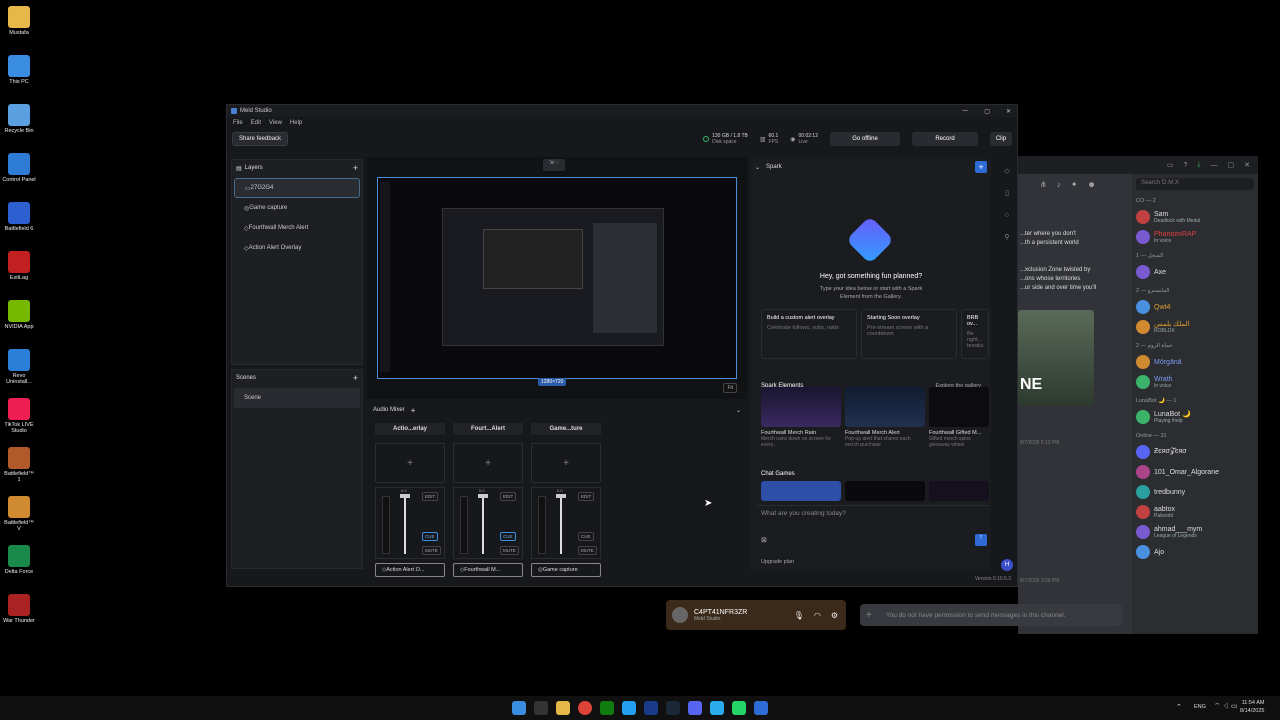  What do you see at coordinates (1198, 165) in the screenshot?
I see `download-icon: ⤓` at bounding box center [1198, 165].